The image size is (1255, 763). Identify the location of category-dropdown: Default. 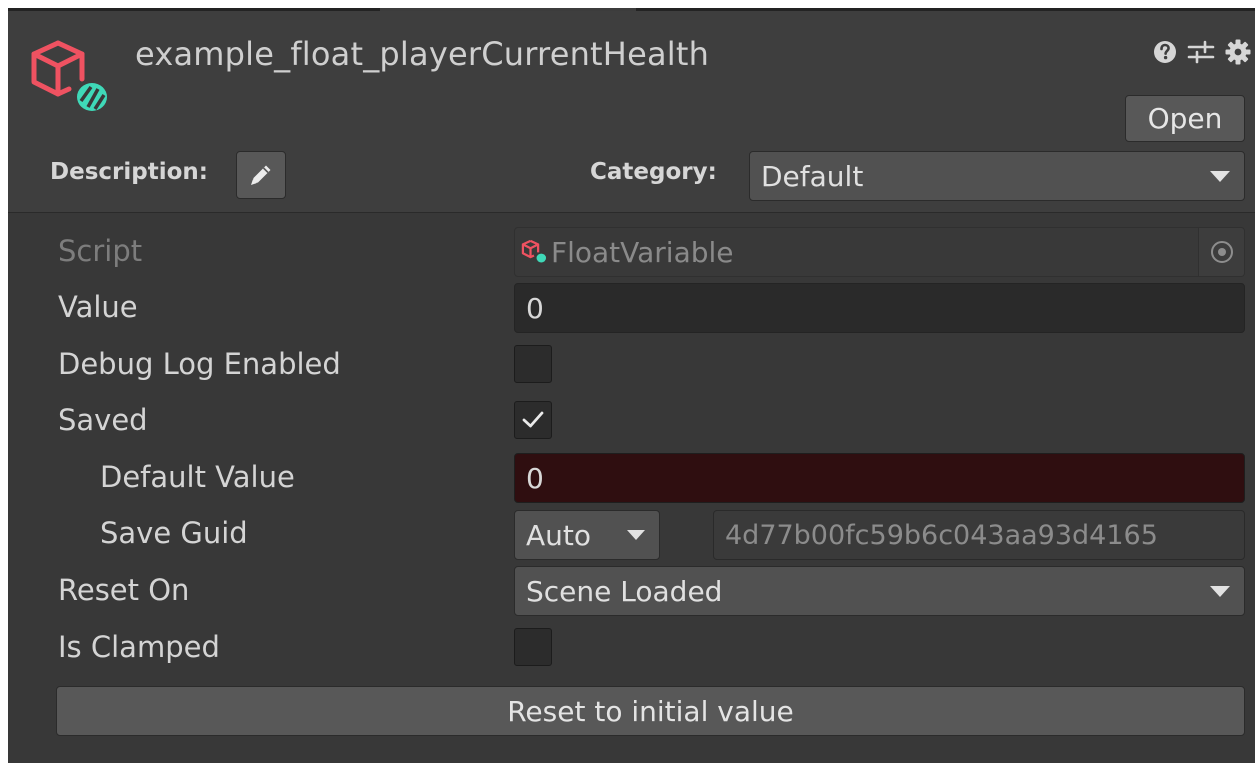
(997, 176).